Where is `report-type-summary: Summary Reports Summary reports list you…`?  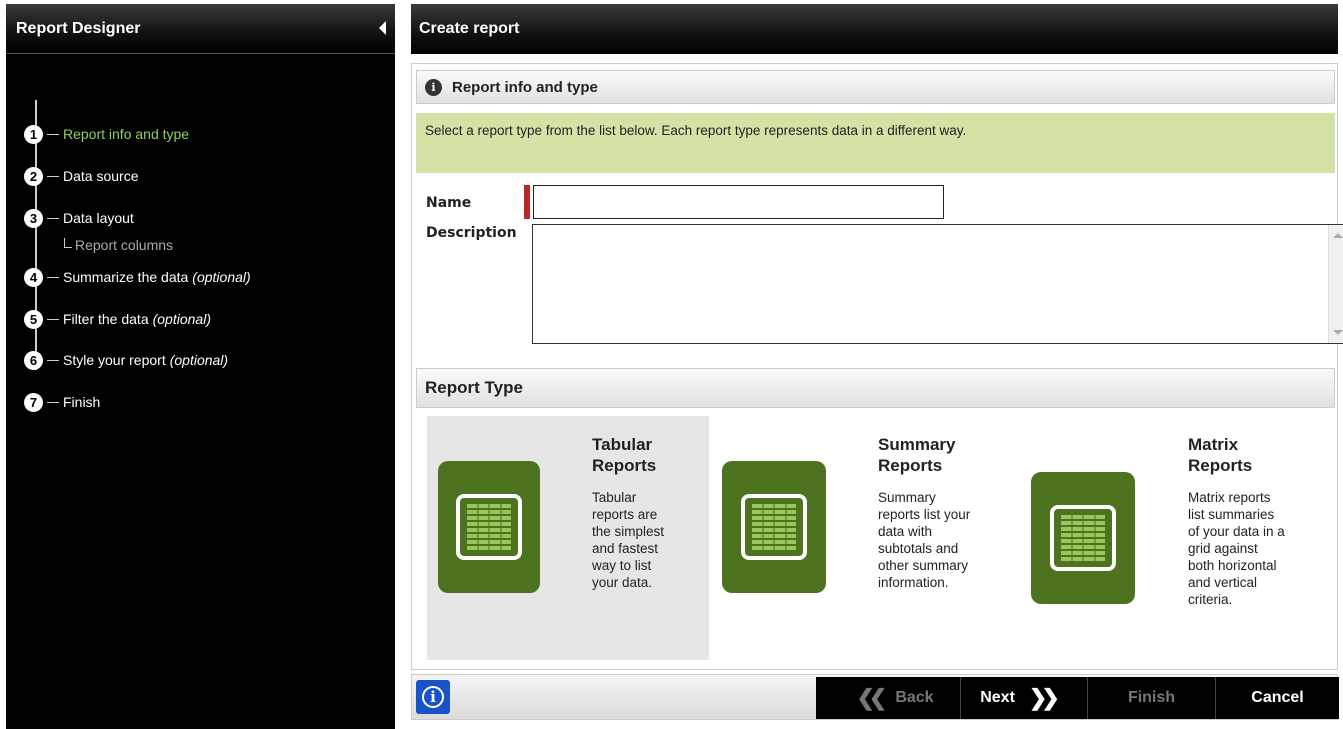 report-type-summary: Summary Reports Summary reports list you… is located at coordinates (862, 538).